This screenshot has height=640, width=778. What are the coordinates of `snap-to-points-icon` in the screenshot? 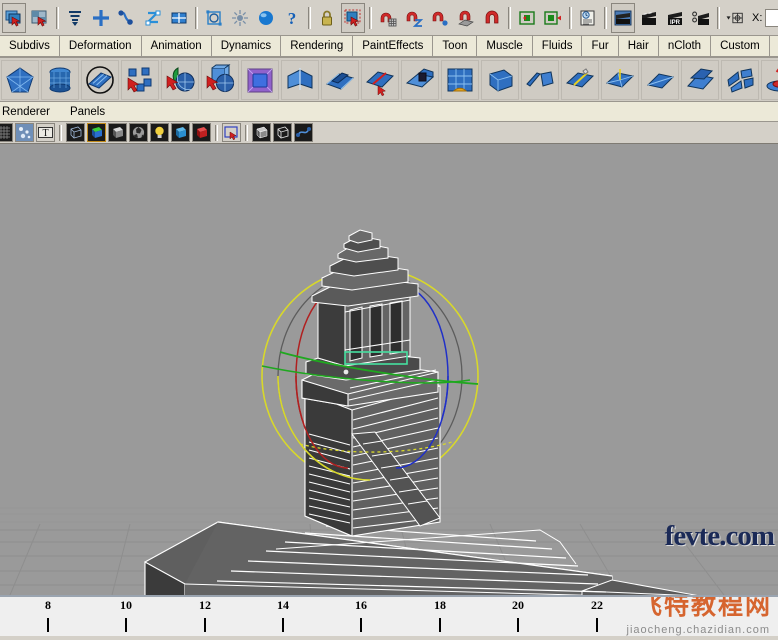 It's located at (153, 17).